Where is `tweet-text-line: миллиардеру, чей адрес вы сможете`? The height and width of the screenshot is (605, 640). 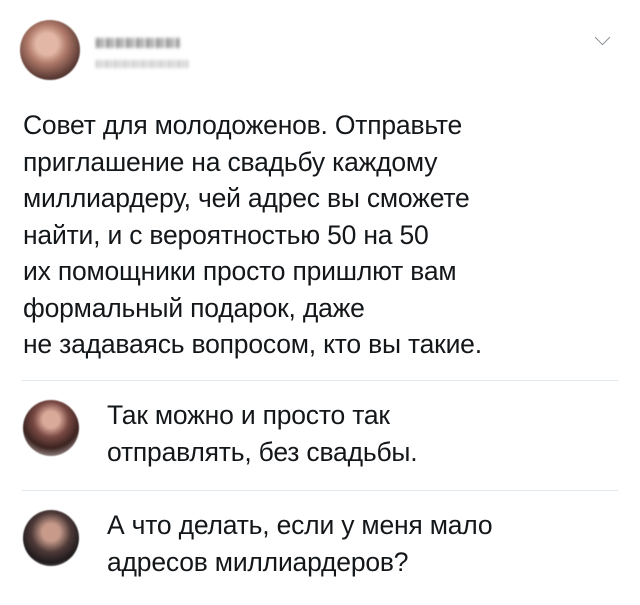
tweet-text-line: миллиардеру, чей адрес вы сможете is located at coordinates (246, 198).